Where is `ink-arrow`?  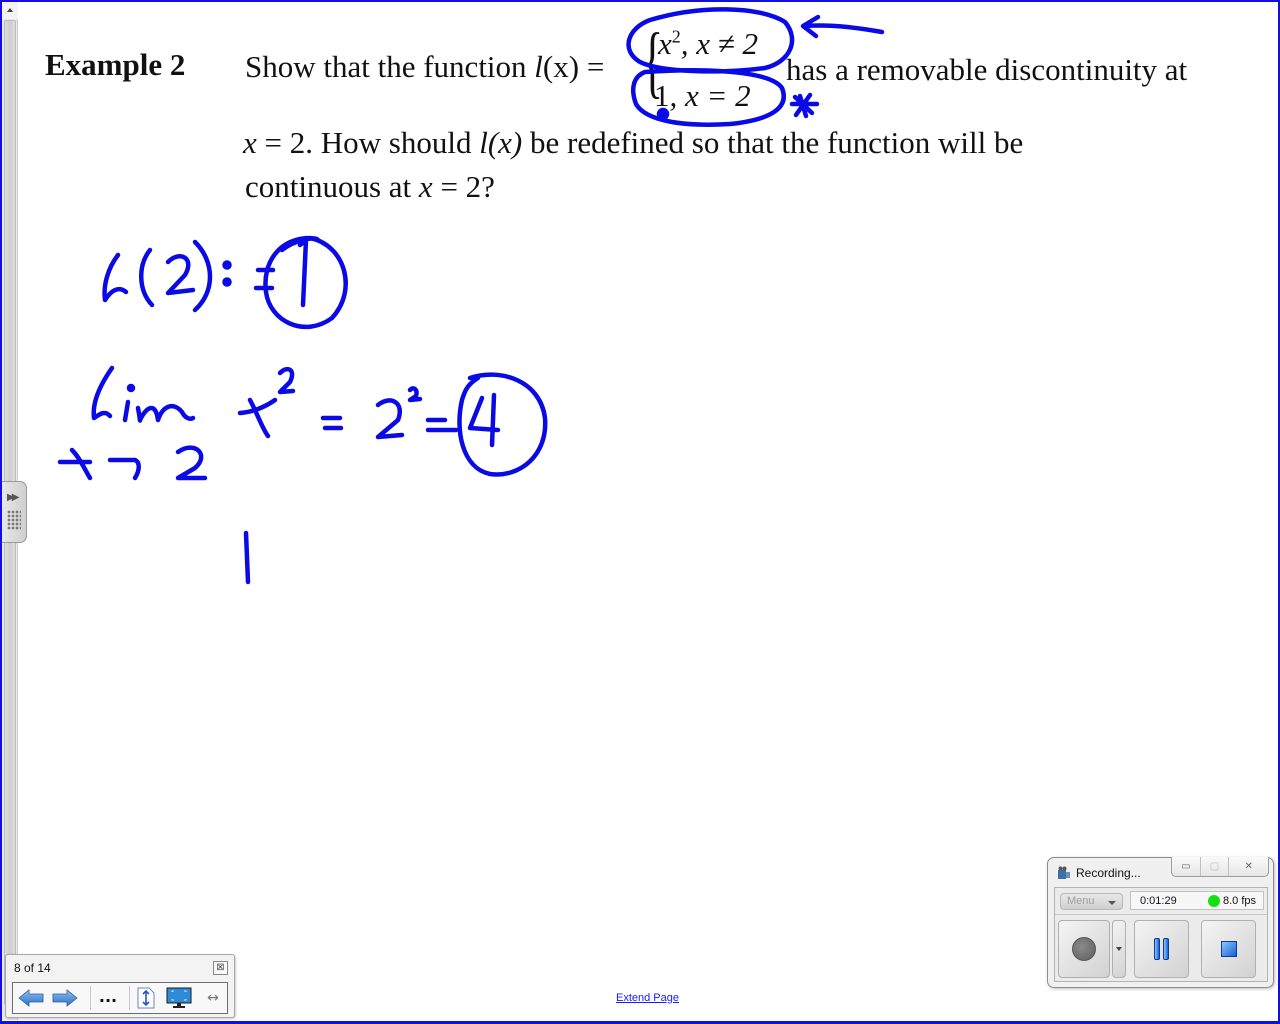
ink-arrow is located at coordinates (842, 26).